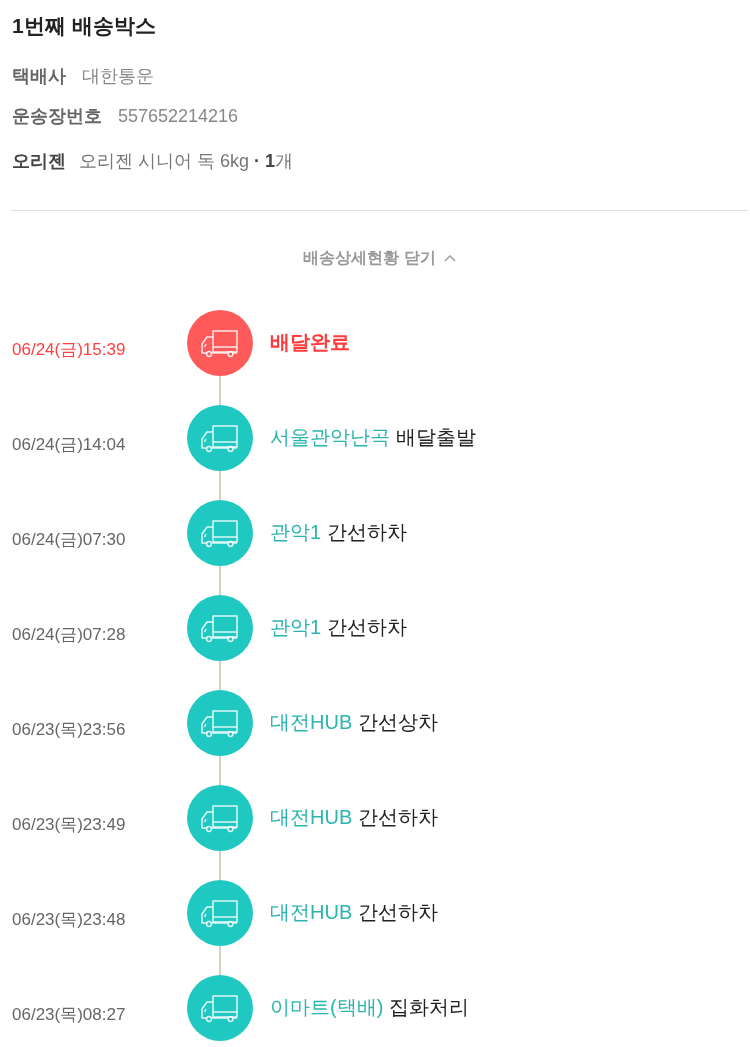 This screenshot has height=1047, width=750. I want to click on event-status: 간선상차, so click(398, 722).